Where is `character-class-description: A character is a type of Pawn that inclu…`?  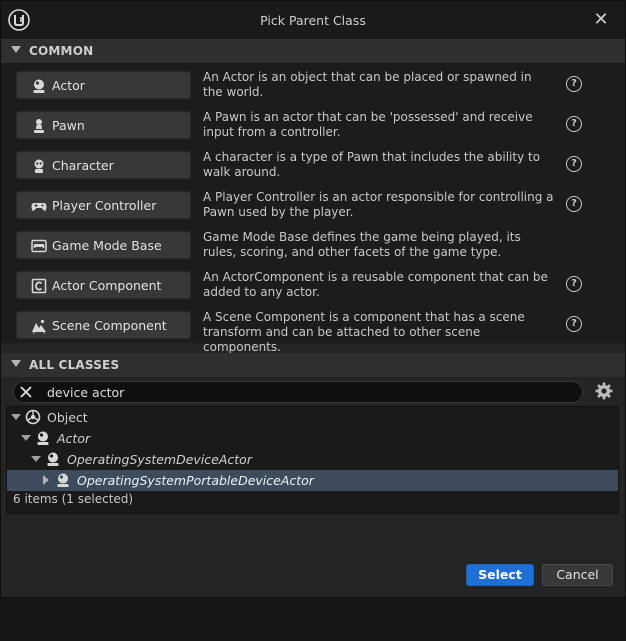 character-class-description: A character is a type of Pawn that inclu… is located at coordinates (372, 164).